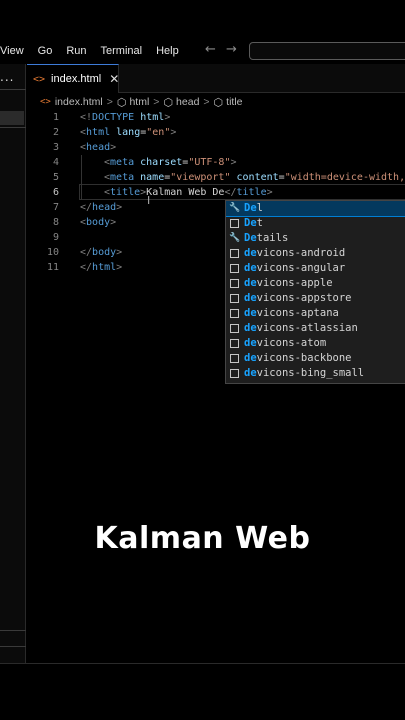  Describe the element at coordinates (12, 51) in the screenshot. I see `menu-view: View` at that location.